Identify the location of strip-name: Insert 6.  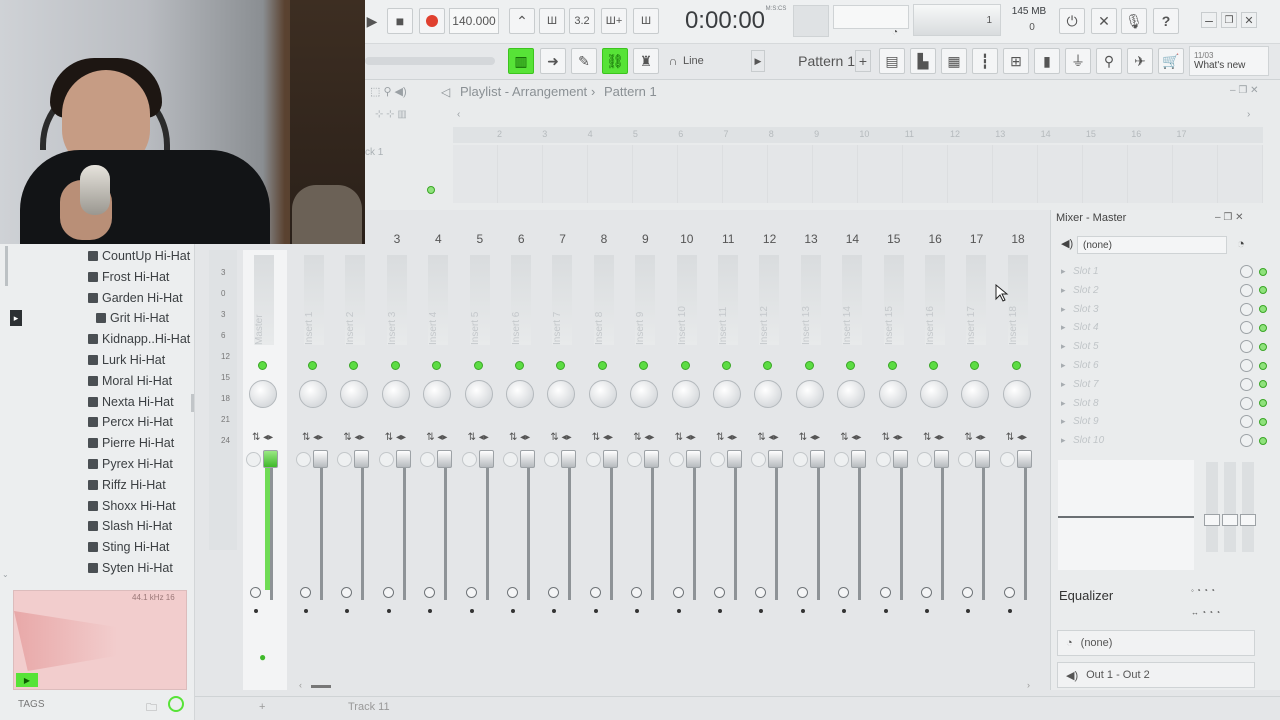
(521, 300).